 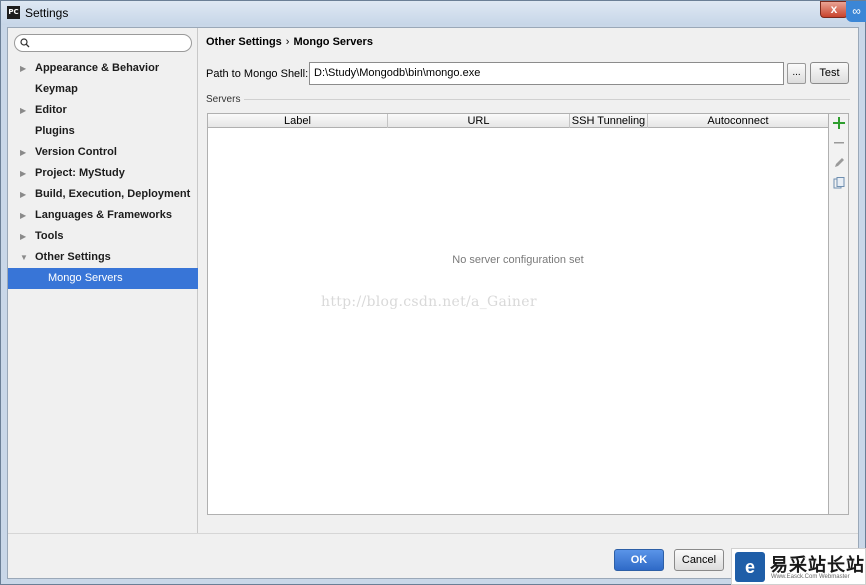 I want to click on sidebar-item-label: Languages & Frameworks, so click(x=103, y=215).